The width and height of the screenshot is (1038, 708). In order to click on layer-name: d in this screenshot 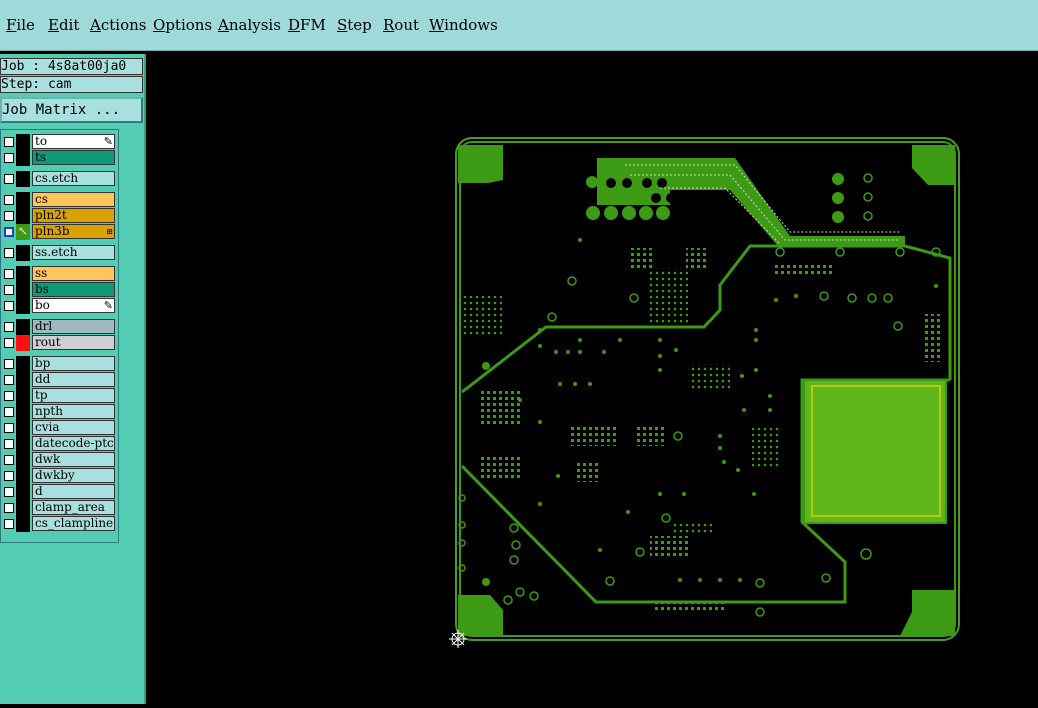, I will do `click(73, 491)`.